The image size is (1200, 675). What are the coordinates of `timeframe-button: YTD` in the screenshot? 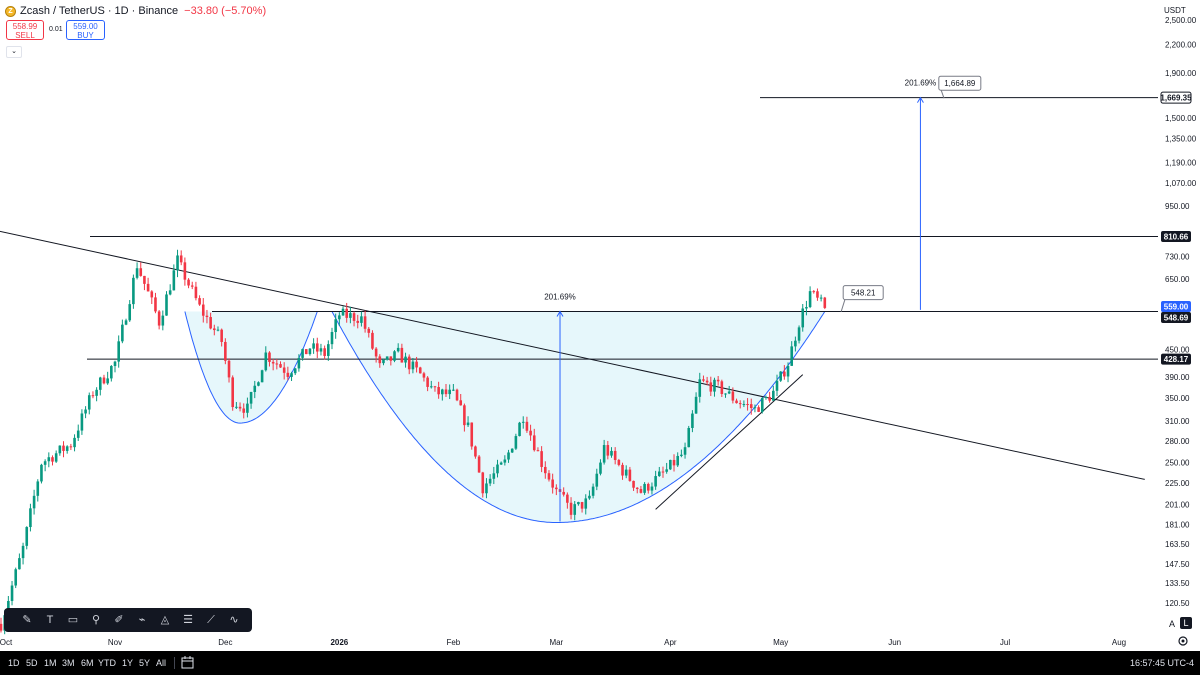 It's located at (107, 663).